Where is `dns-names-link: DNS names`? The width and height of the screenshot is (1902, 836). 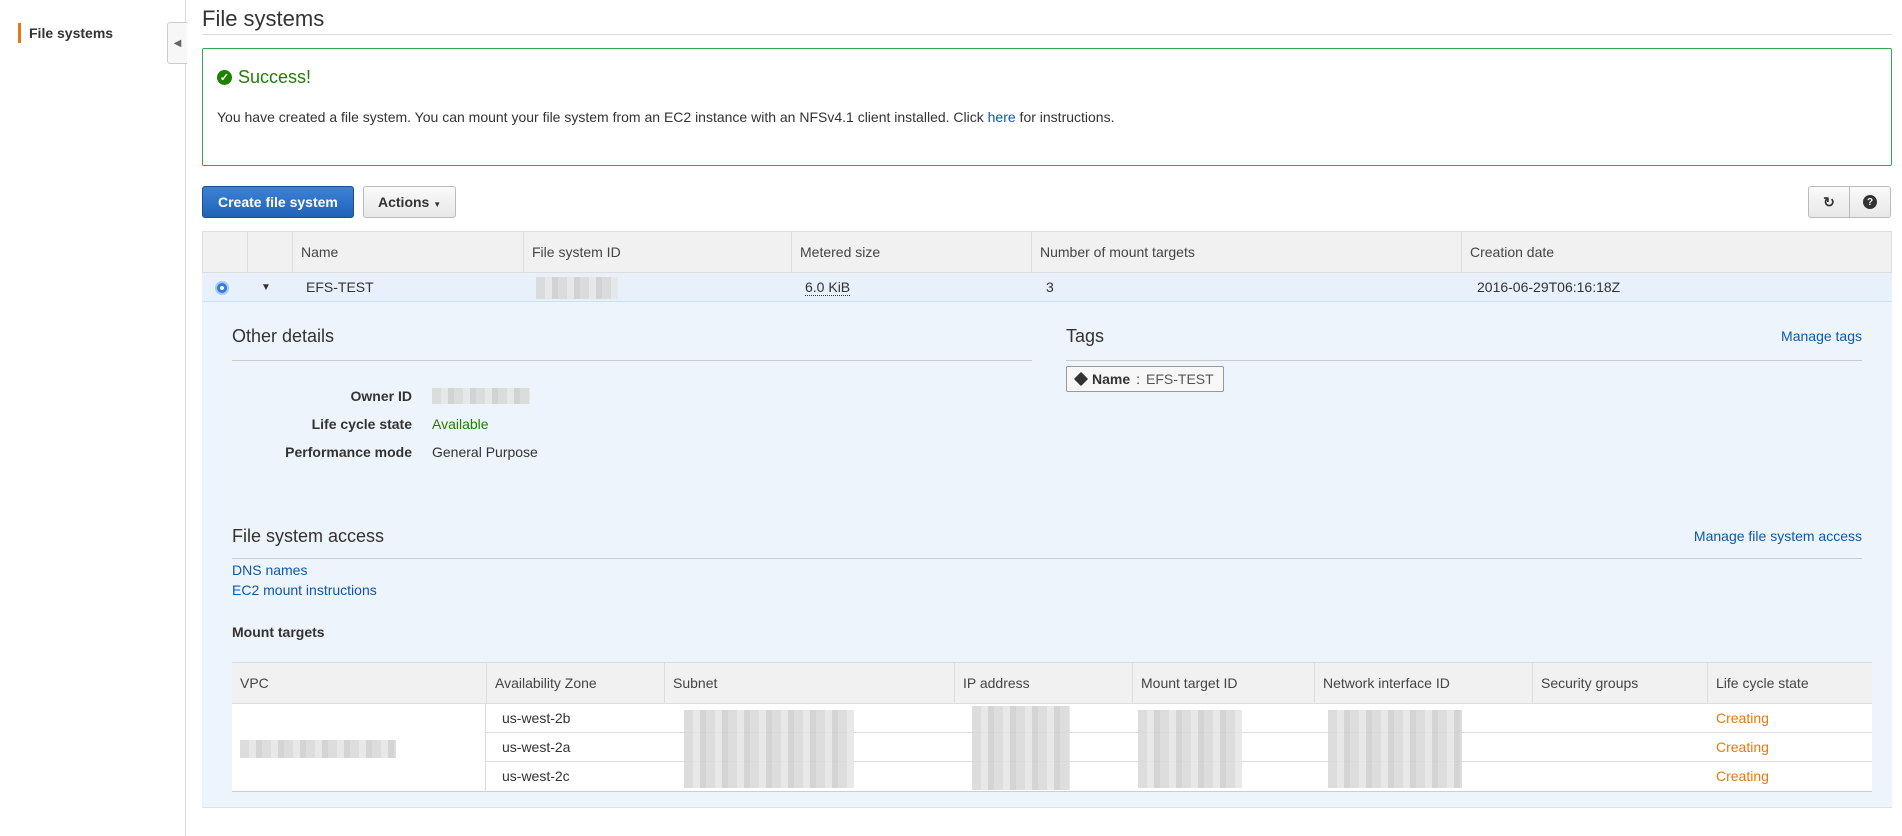
dns-names-link: DNS names is located at coordinates (269, 570).